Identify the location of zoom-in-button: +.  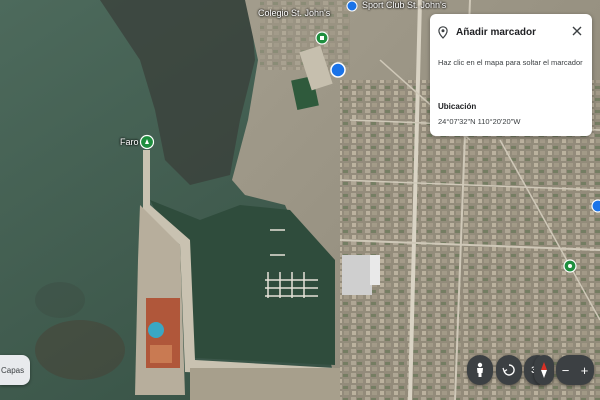
(585, 370).